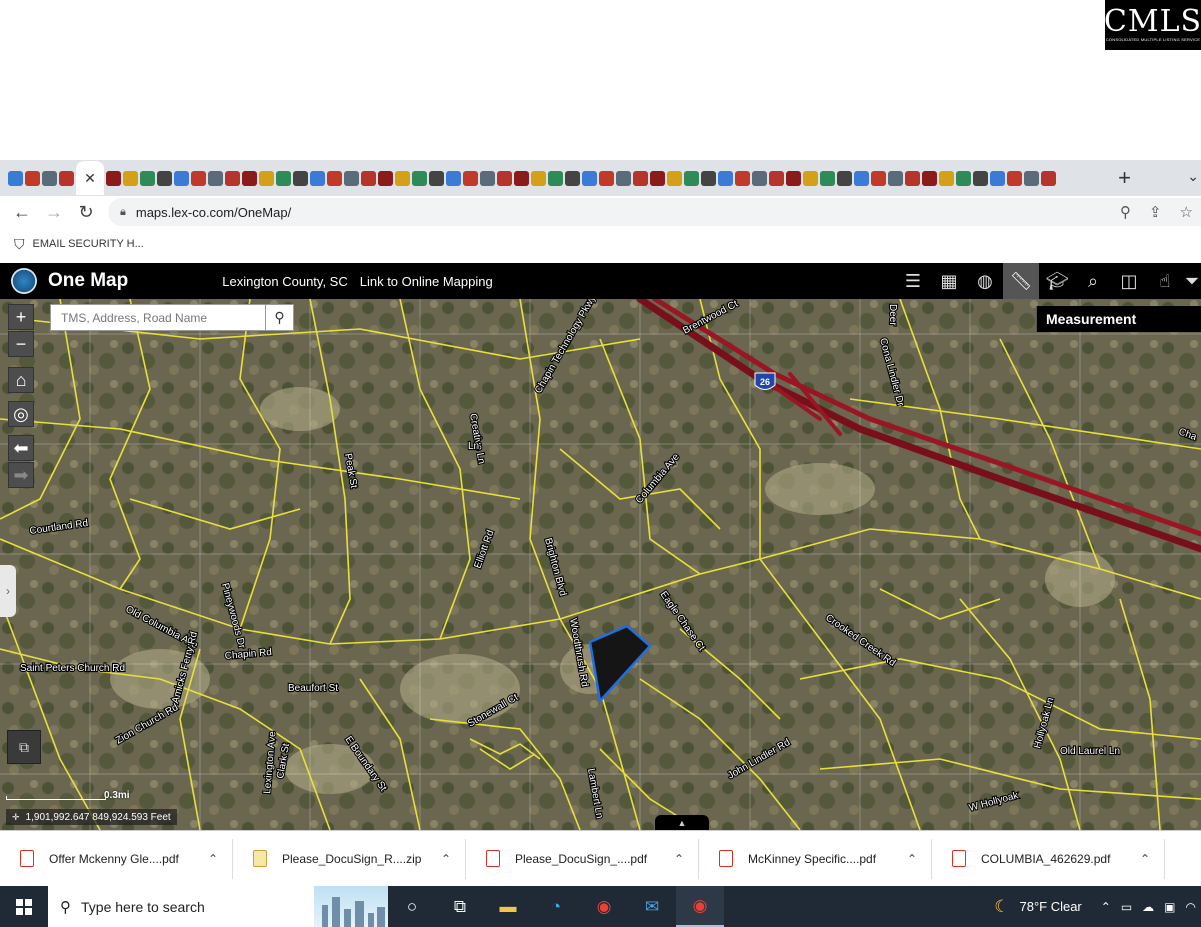  Describe the element at coordinates (913, 281) in the screenshot. I see `list-icon: ☰` at that location.